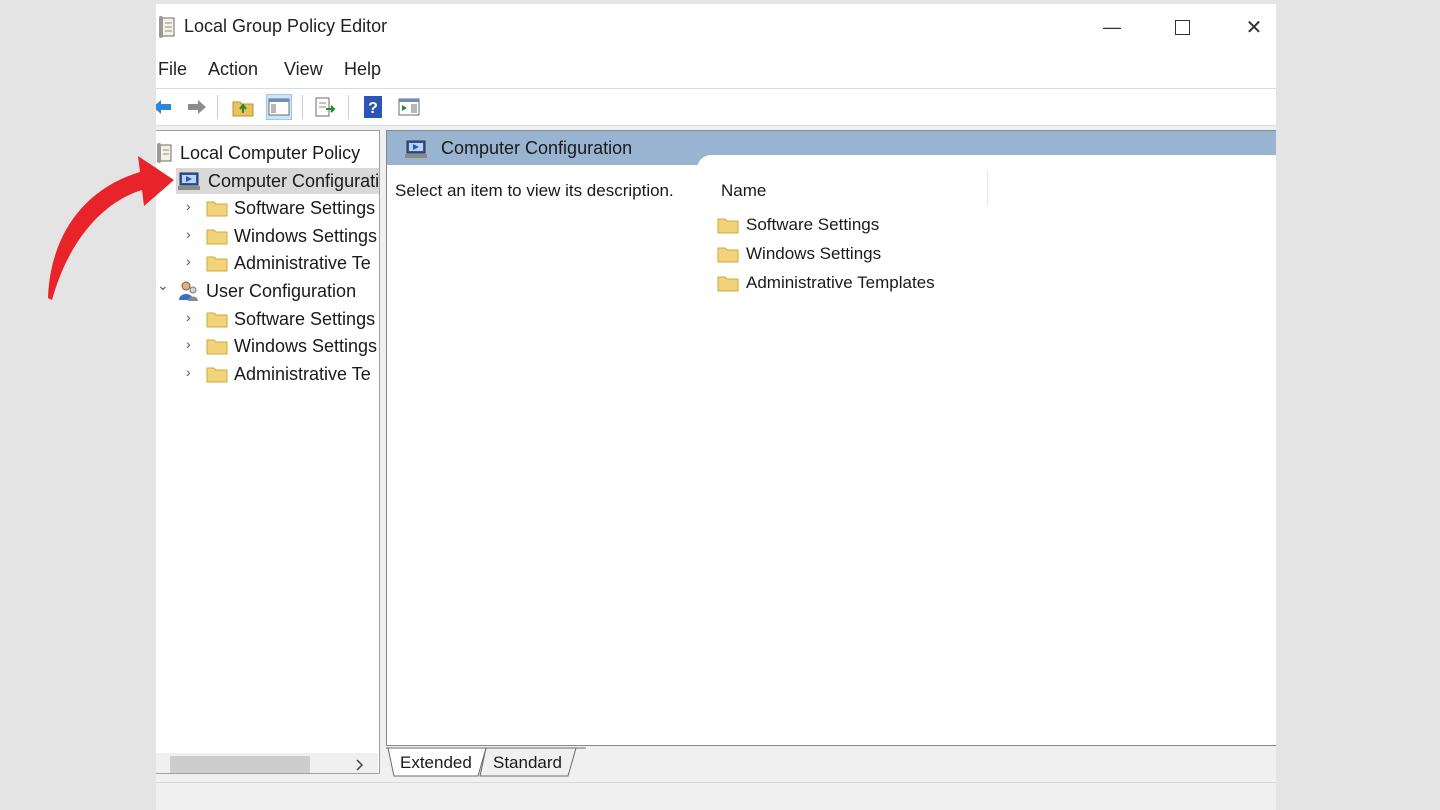 The width and height of the screenshot is (1440, 810). I want to click on forward-button, so click(196, 107).